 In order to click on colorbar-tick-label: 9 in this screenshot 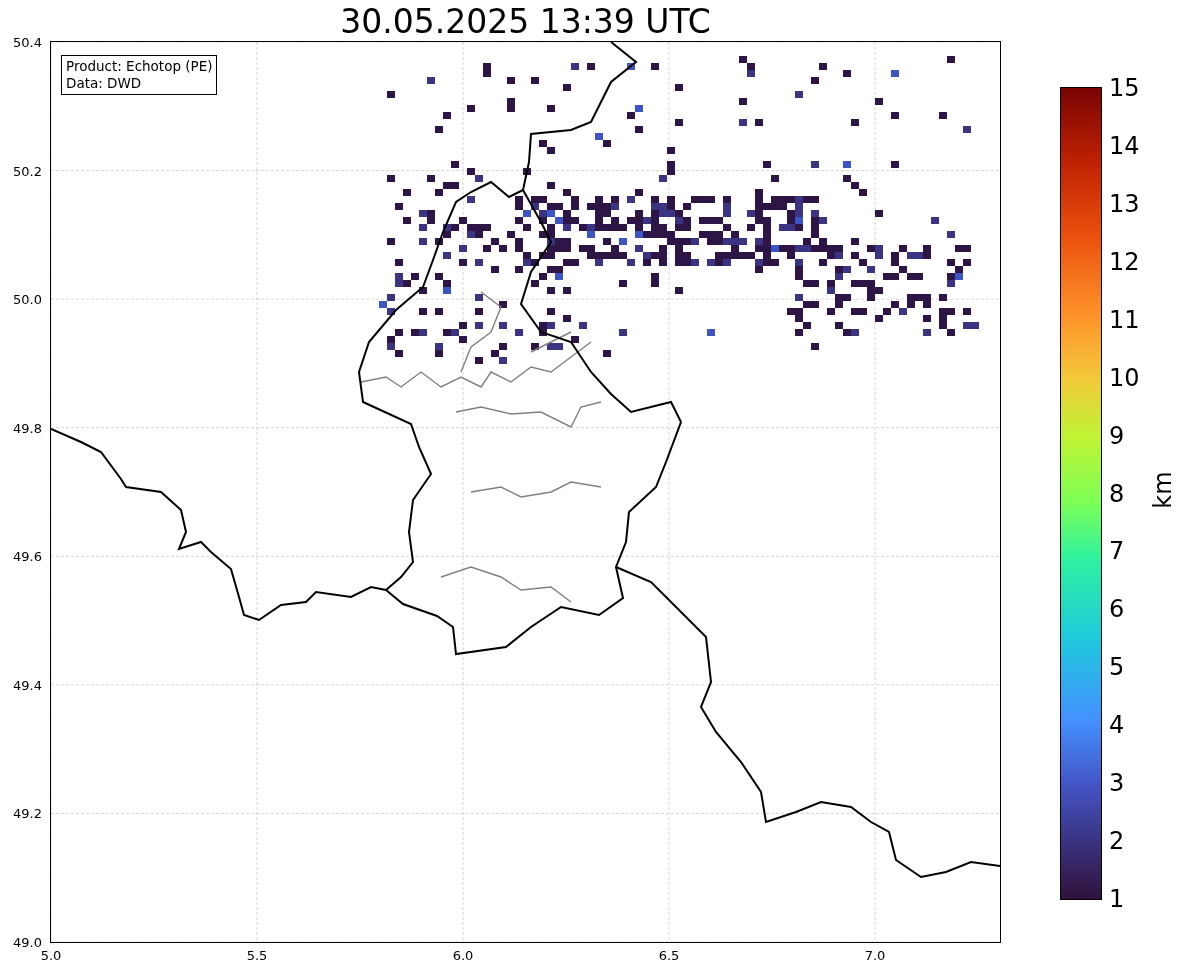, I will do `click(1117, 435)`.